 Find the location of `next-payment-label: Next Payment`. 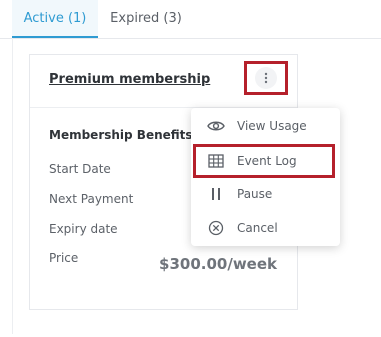

next-payment-label: Next Payment is located at coordinates (91, 199).